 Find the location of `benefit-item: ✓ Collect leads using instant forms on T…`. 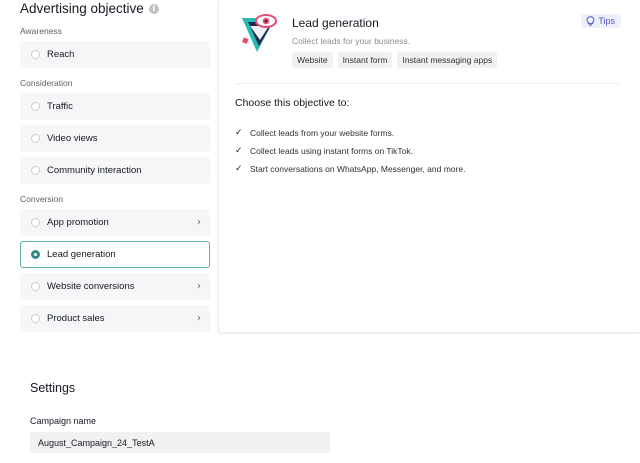

benefit-item: ✓ Collect leads using instant forms on T… is located at coordinates (350, 151).